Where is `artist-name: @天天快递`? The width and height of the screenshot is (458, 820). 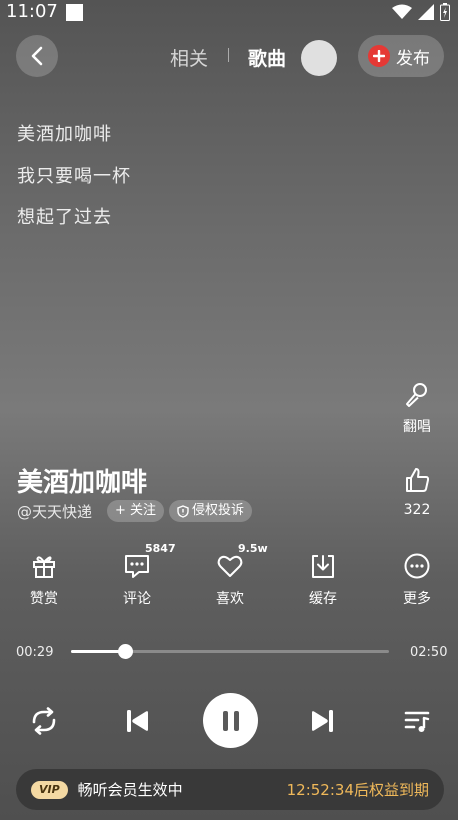
artist-name: @天天快递 is located at coordinates (54, 511).